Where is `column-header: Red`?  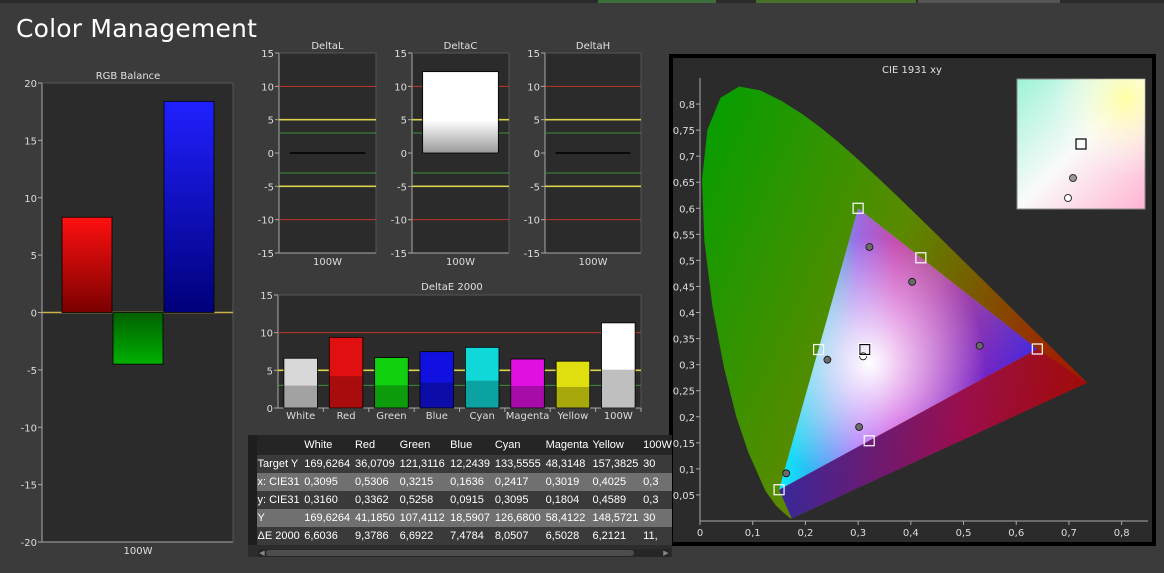
column-header: Red is located at coordinates (377, 445).